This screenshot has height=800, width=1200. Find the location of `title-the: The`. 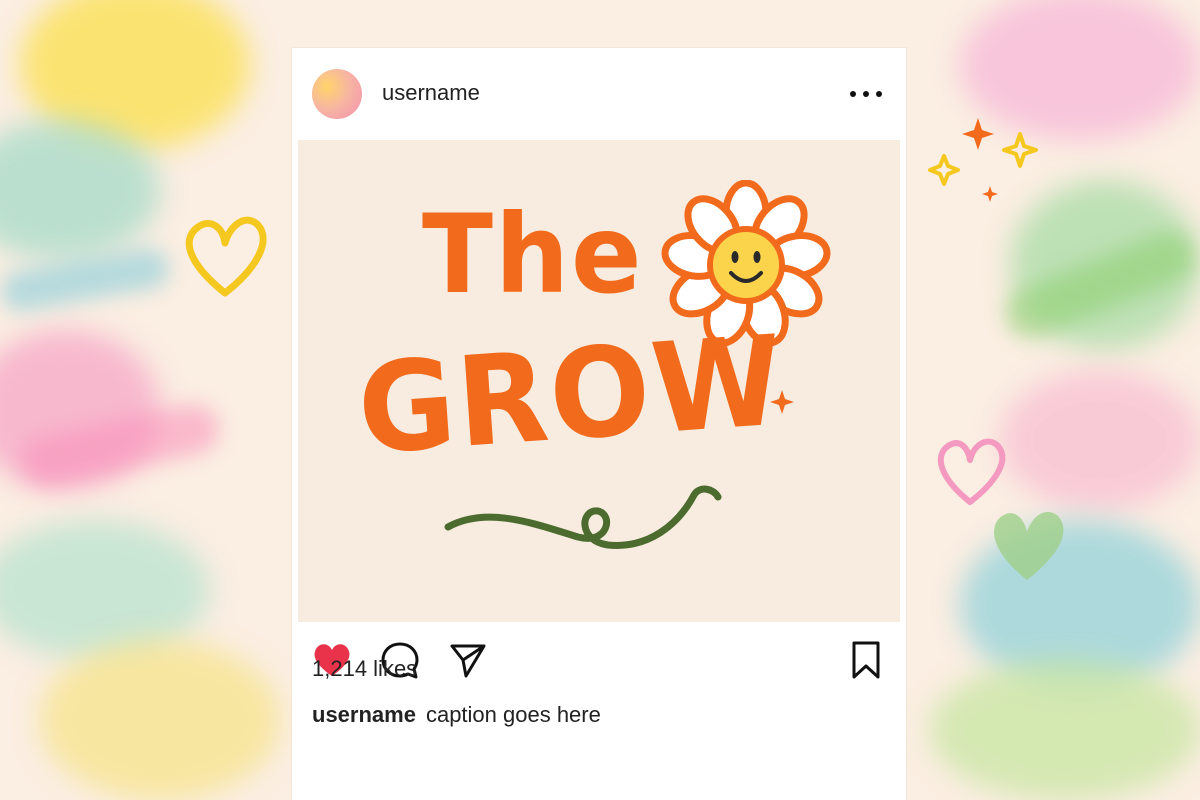

title-the: The is located at coordinates (533, 254).